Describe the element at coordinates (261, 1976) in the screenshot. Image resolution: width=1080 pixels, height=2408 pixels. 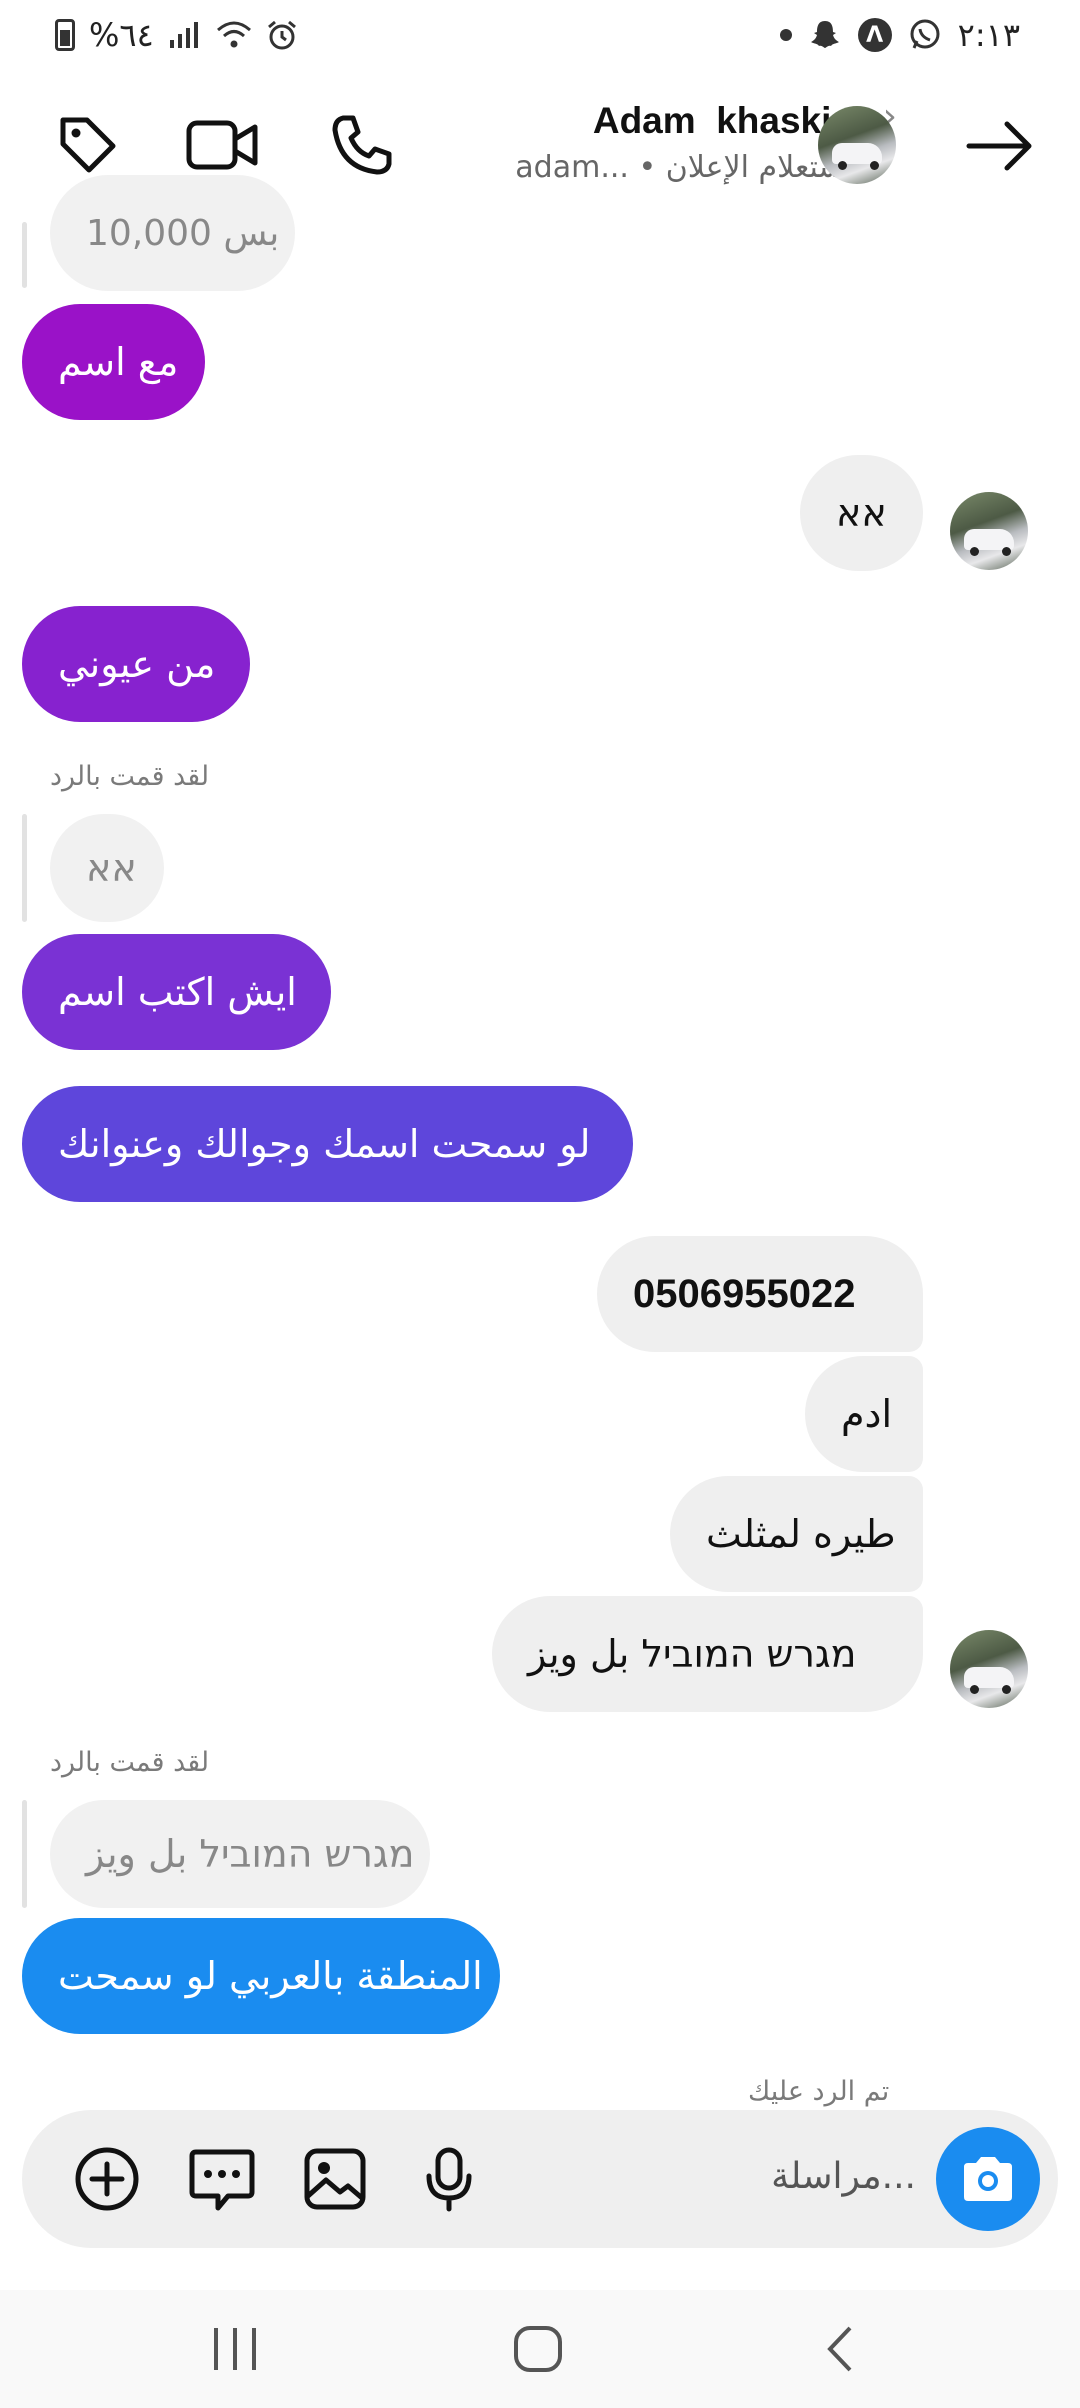
I see `message-in: المنطقة بالعربي لو سمحت` at that location.